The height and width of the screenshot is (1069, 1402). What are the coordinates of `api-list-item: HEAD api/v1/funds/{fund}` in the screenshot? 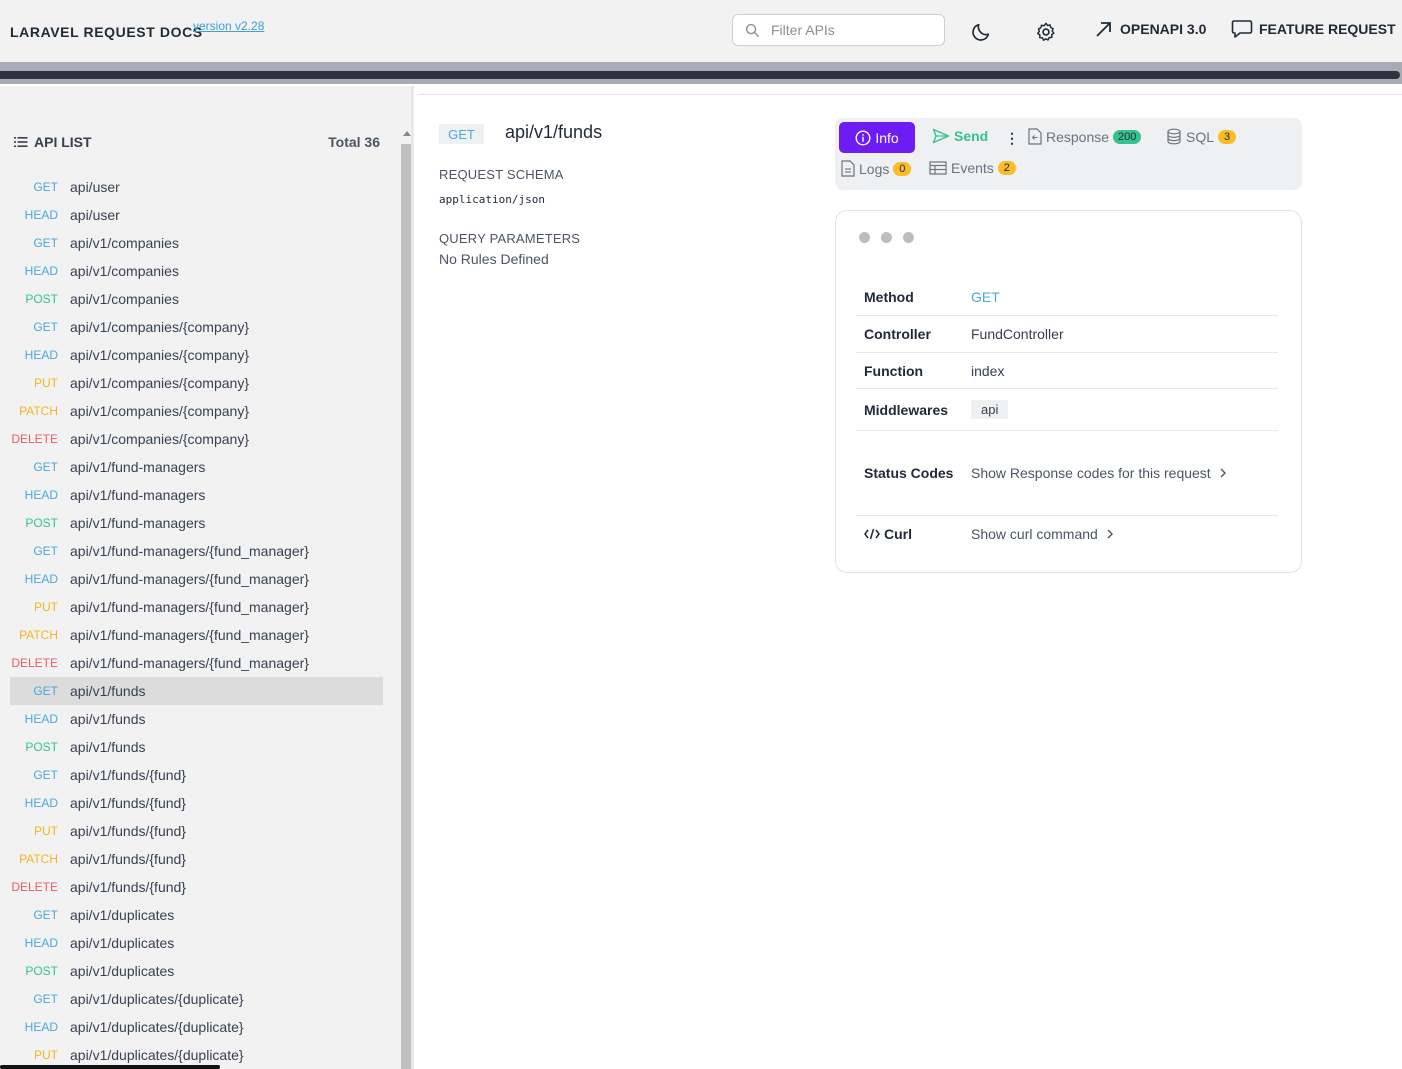 It's located at (196, 803).